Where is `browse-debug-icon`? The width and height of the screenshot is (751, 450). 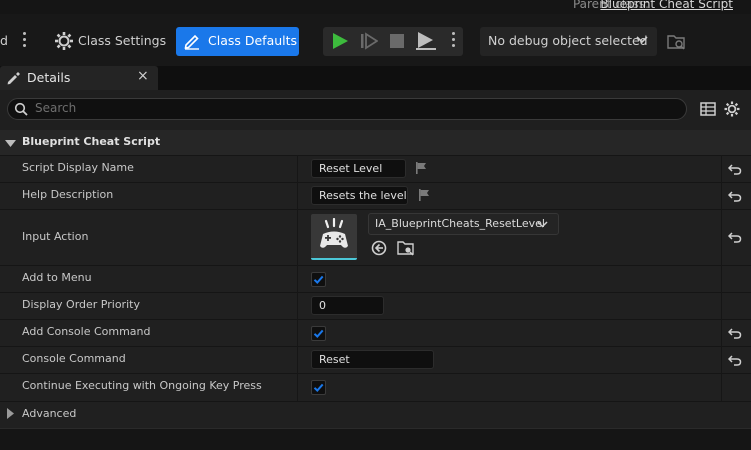
browse-debug-icon is located at coordinates (676, 42).